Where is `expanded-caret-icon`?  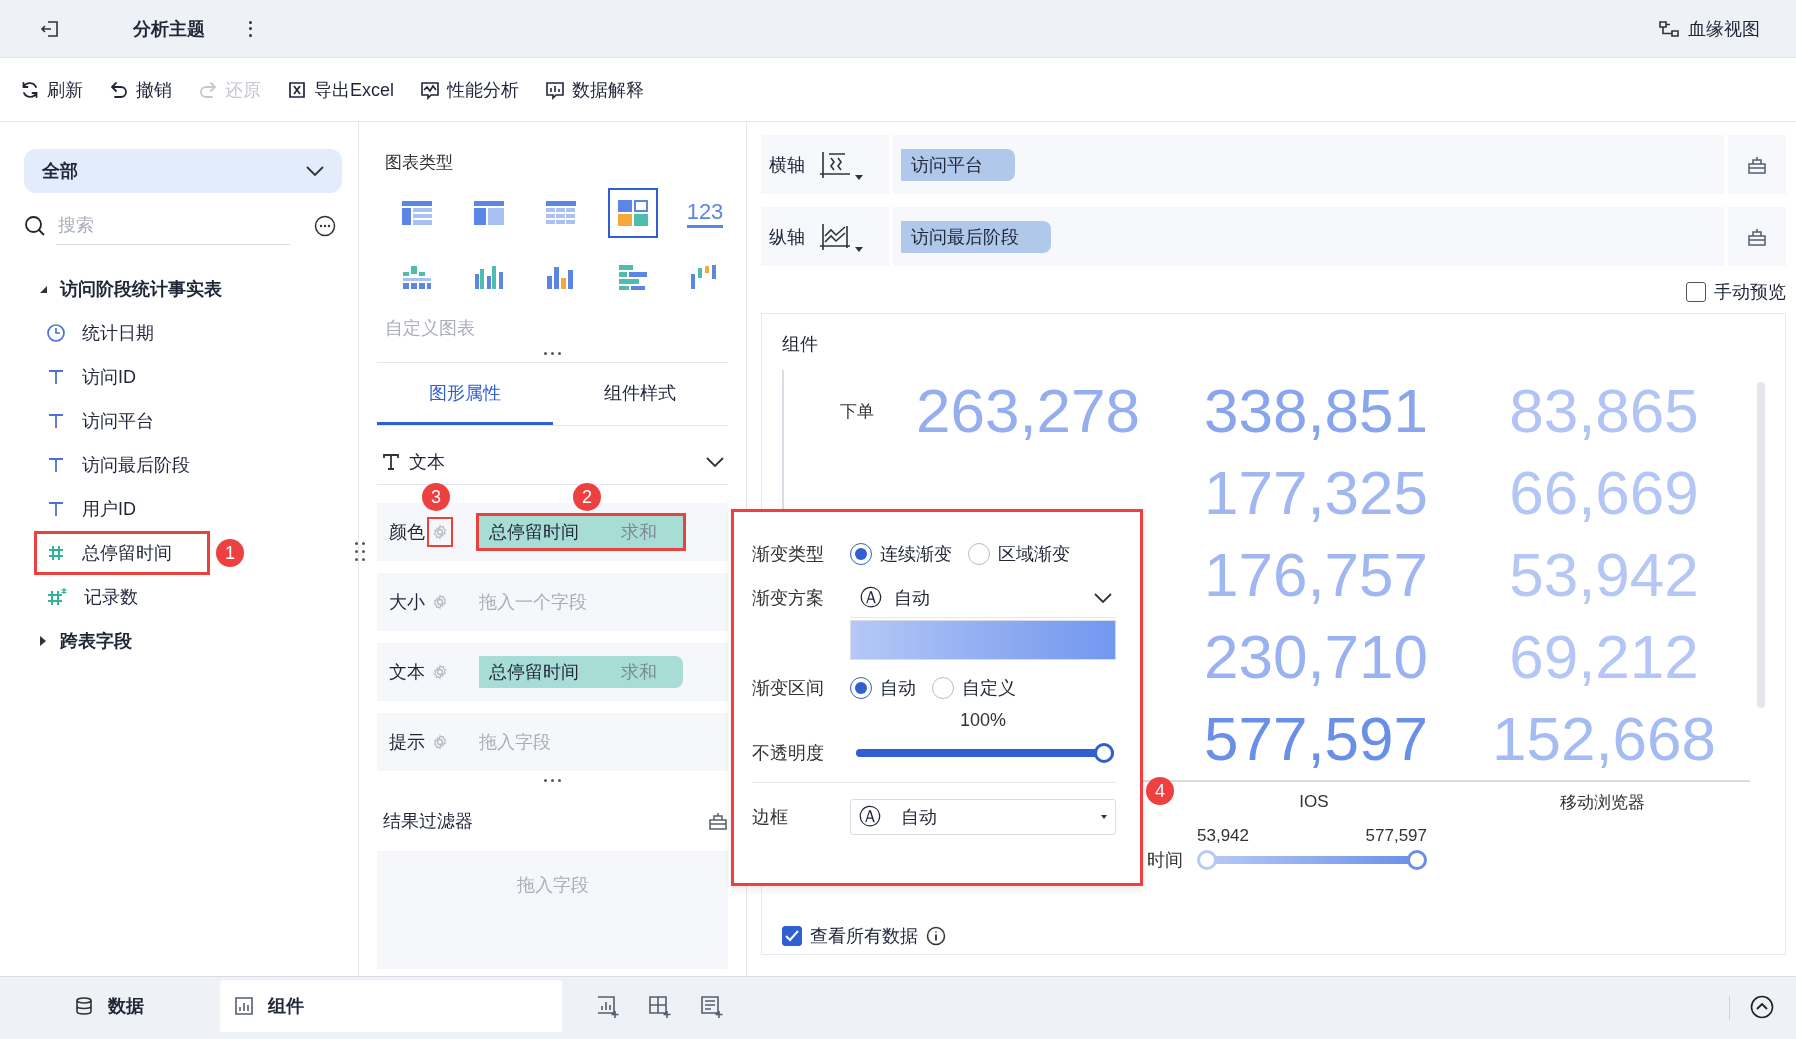
expanded-caret-icon is located at coordinates (43, 289).